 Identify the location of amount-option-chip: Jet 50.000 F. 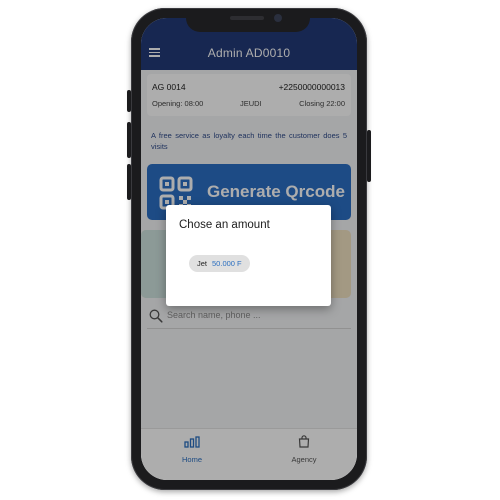
(219, 263).